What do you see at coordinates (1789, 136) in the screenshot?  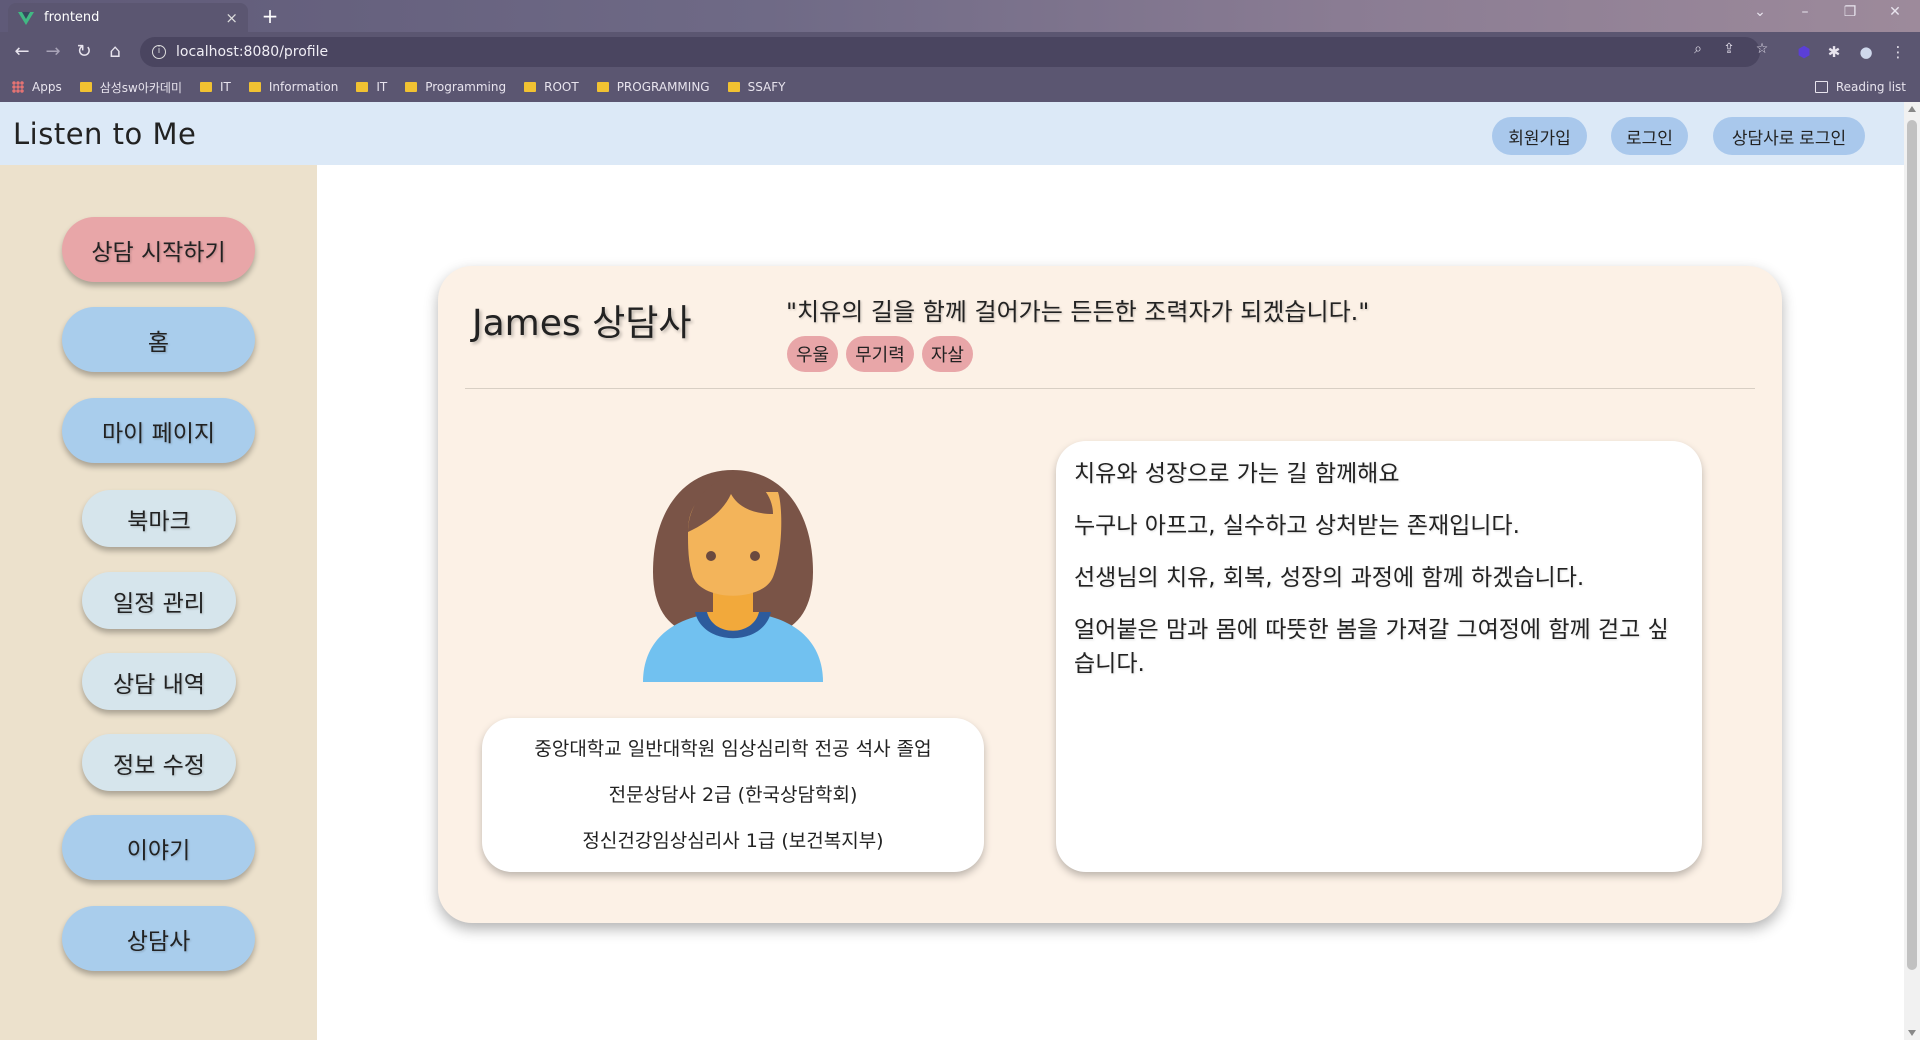 I see `counselor-login-button: 상담사로 로그인` at bounding box center [1789, 136].